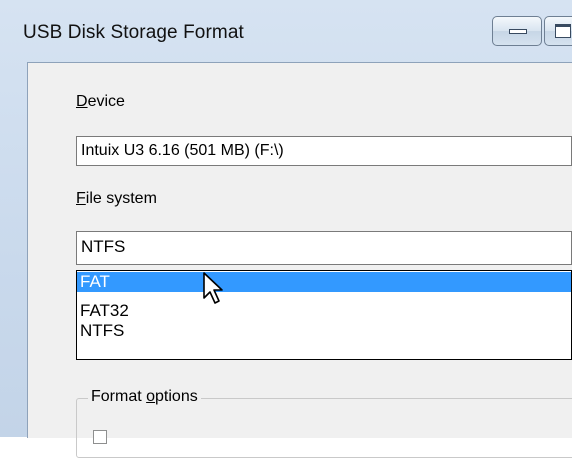 The height and width of the screenshot is (458, 572). I want to click on option-label: NTFS, so click(102, 330).